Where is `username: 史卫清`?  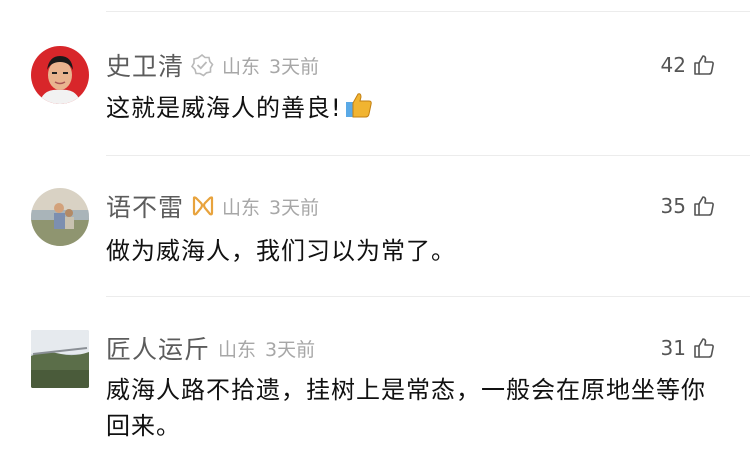
username: 史卫清 is located at coordinates (145, 65).